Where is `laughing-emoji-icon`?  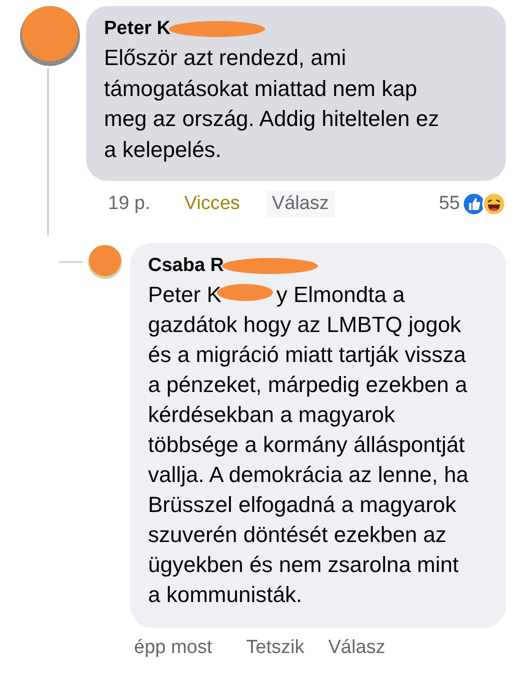 laughing-emoji-icon is located at coordinates (494, 204).